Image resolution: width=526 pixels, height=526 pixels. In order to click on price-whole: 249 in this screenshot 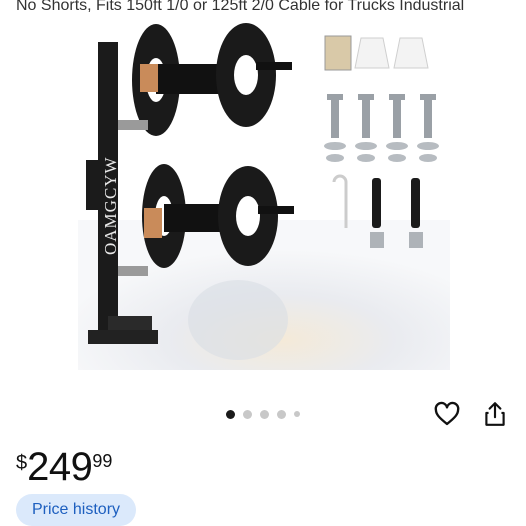, I will do `click(60, 467)`.